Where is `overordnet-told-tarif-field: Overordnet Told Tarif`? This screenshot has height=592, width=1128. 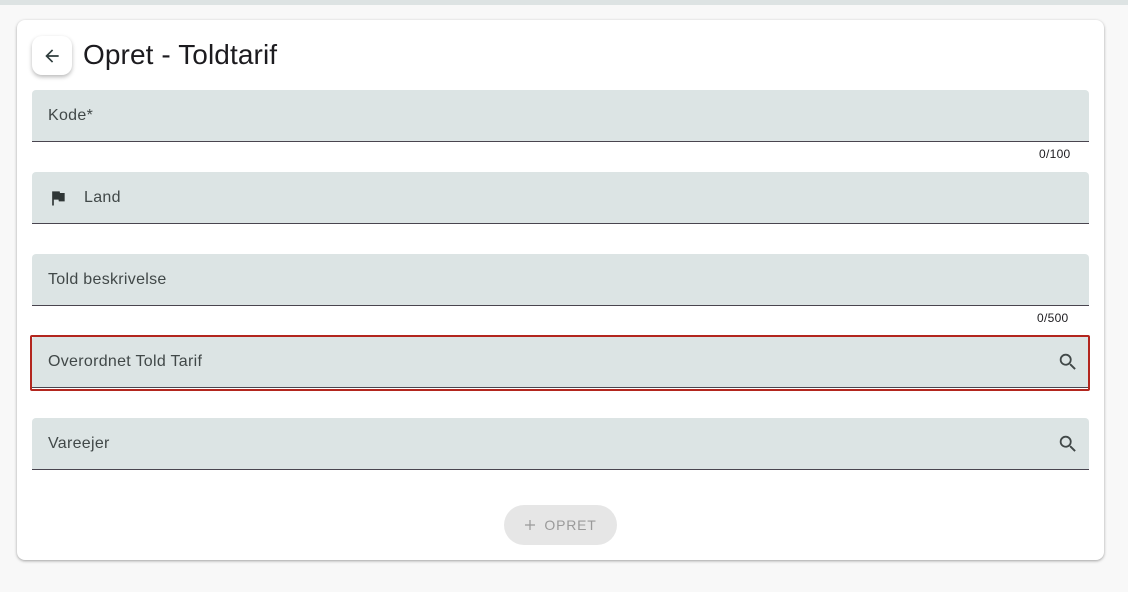
overordnet-told-tarif-field: Overordnet Told Tarif is located at coordinates (560, 362).